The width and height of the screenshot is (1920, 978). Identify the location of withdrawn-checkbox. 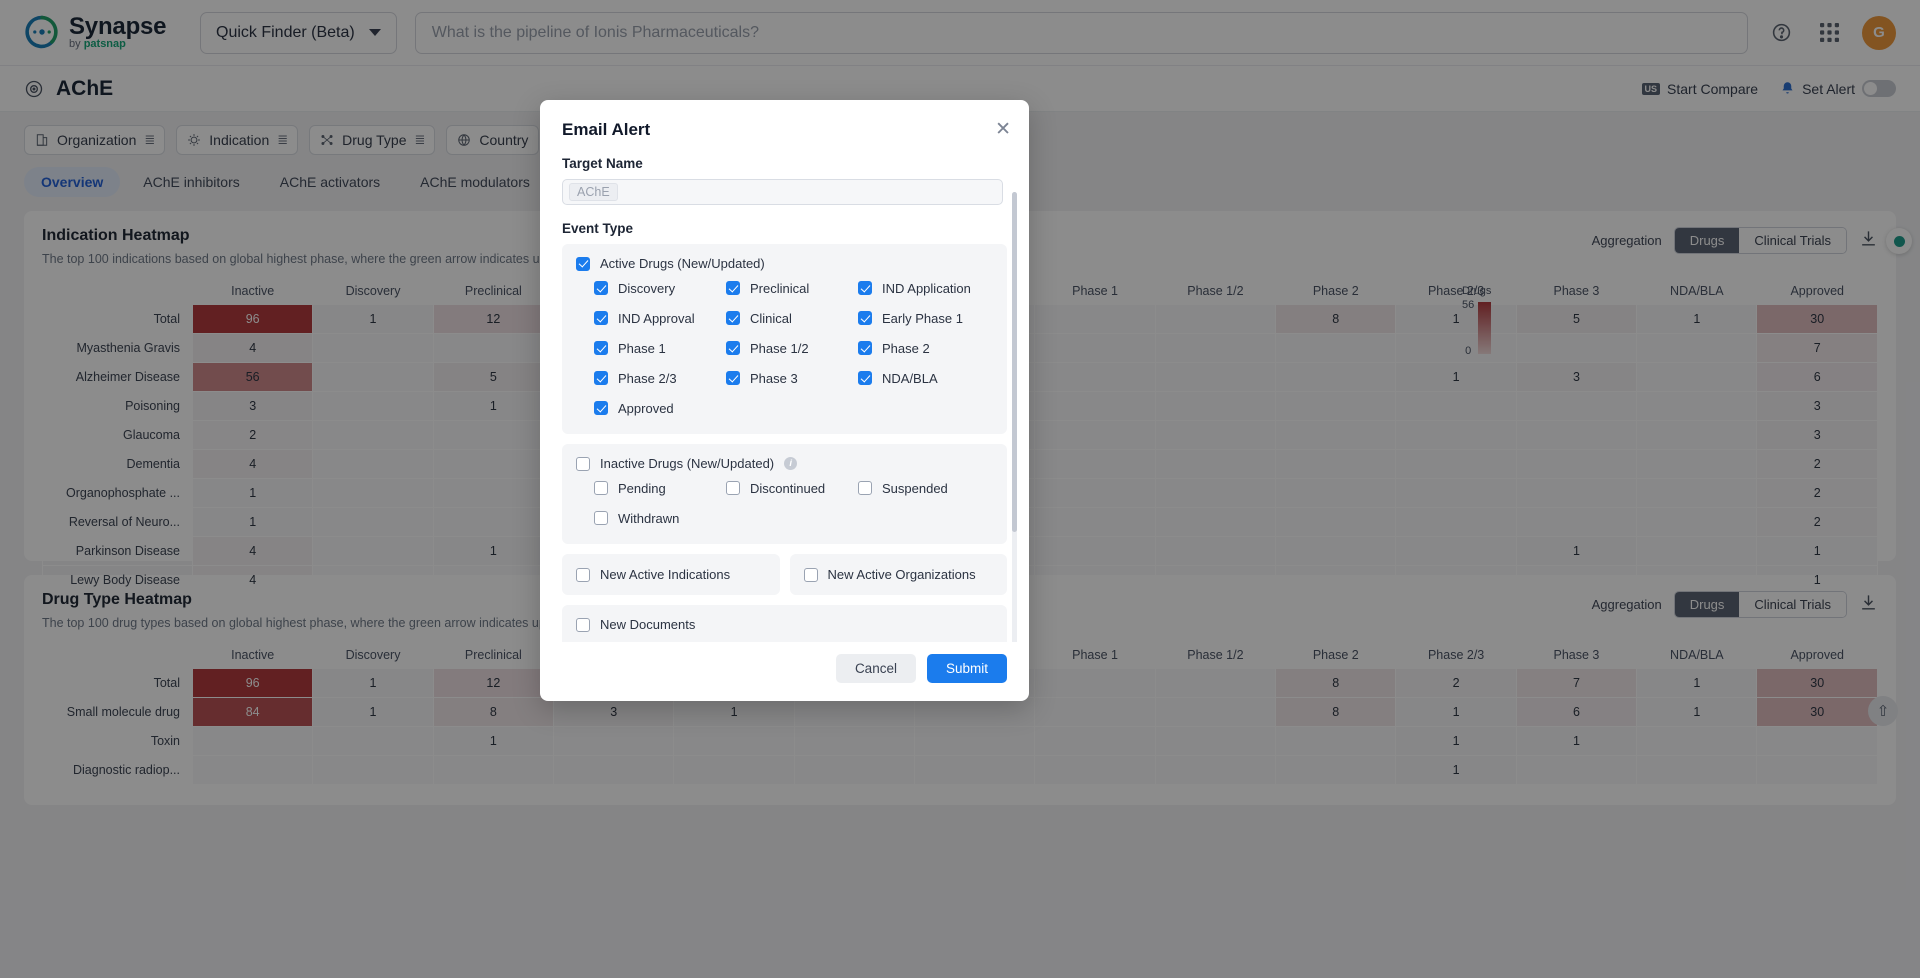
(601, 518).